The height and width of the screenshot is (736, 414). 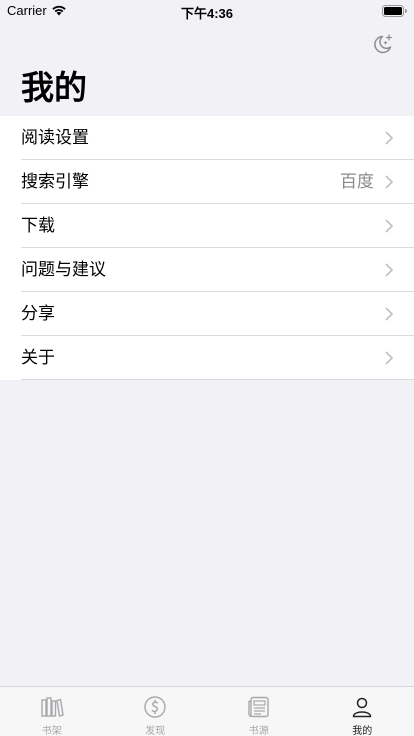 What do you see at coordinates (217, 379) in the screenshot?
I see `row-divider` at bounding box center [217, 379].